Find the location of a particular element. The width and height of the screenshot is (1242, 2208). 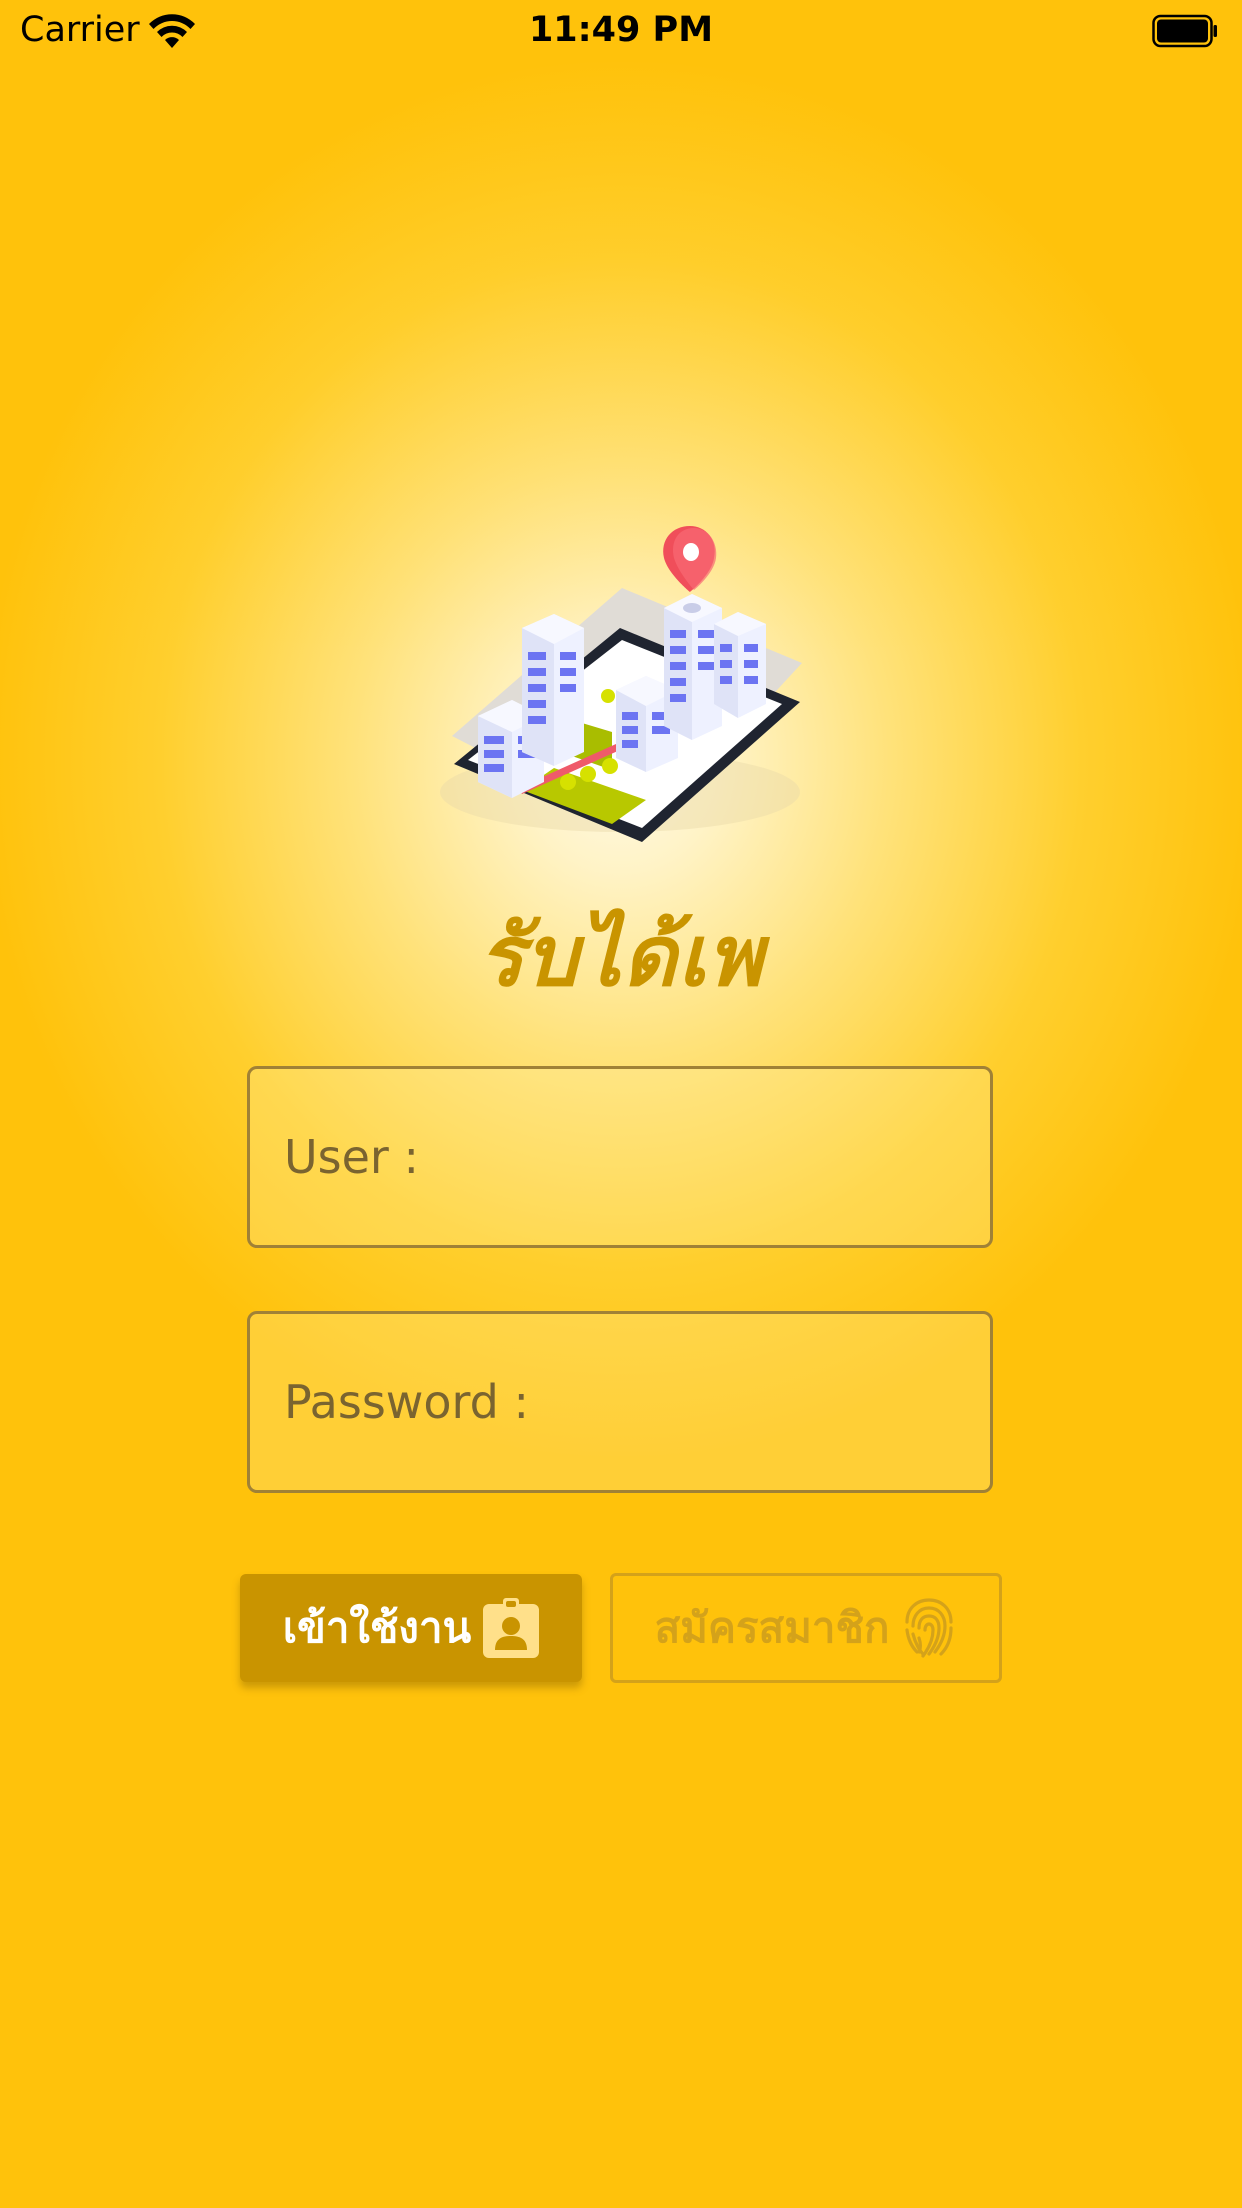

fingerprint-icon is located at coordinates (929, 1628).